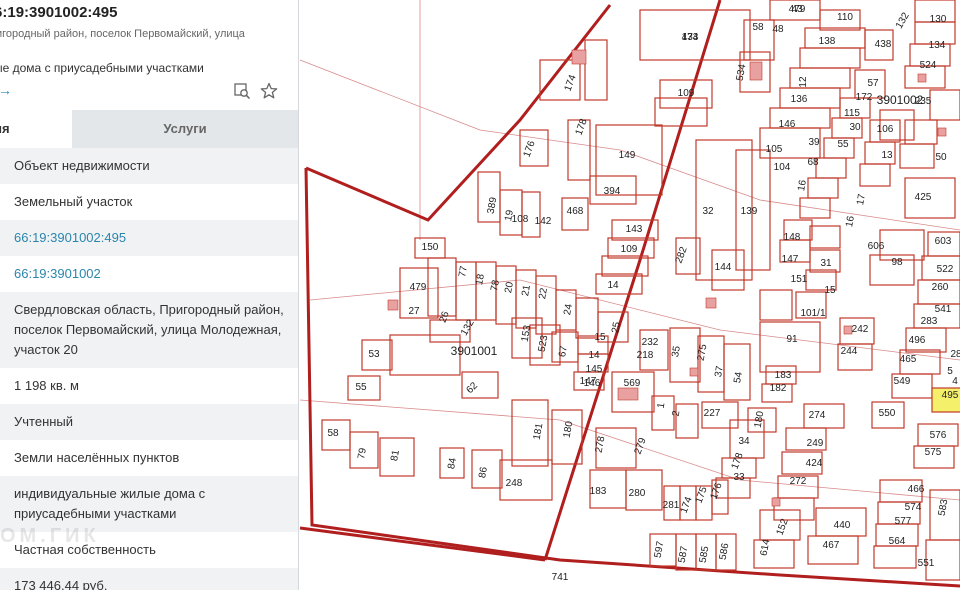 The height and width of the screenshot is (590, 960). I want to click on parcel-number-label: 12, so click(803, 82).